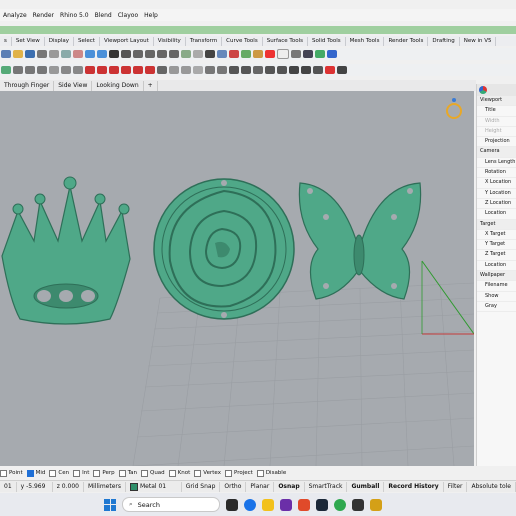 This screenshot has width=516, height=516. What do you see at coordinates (320, 54) in the screenshot?
I see `camera-icon` at bounding box center [320, 54].